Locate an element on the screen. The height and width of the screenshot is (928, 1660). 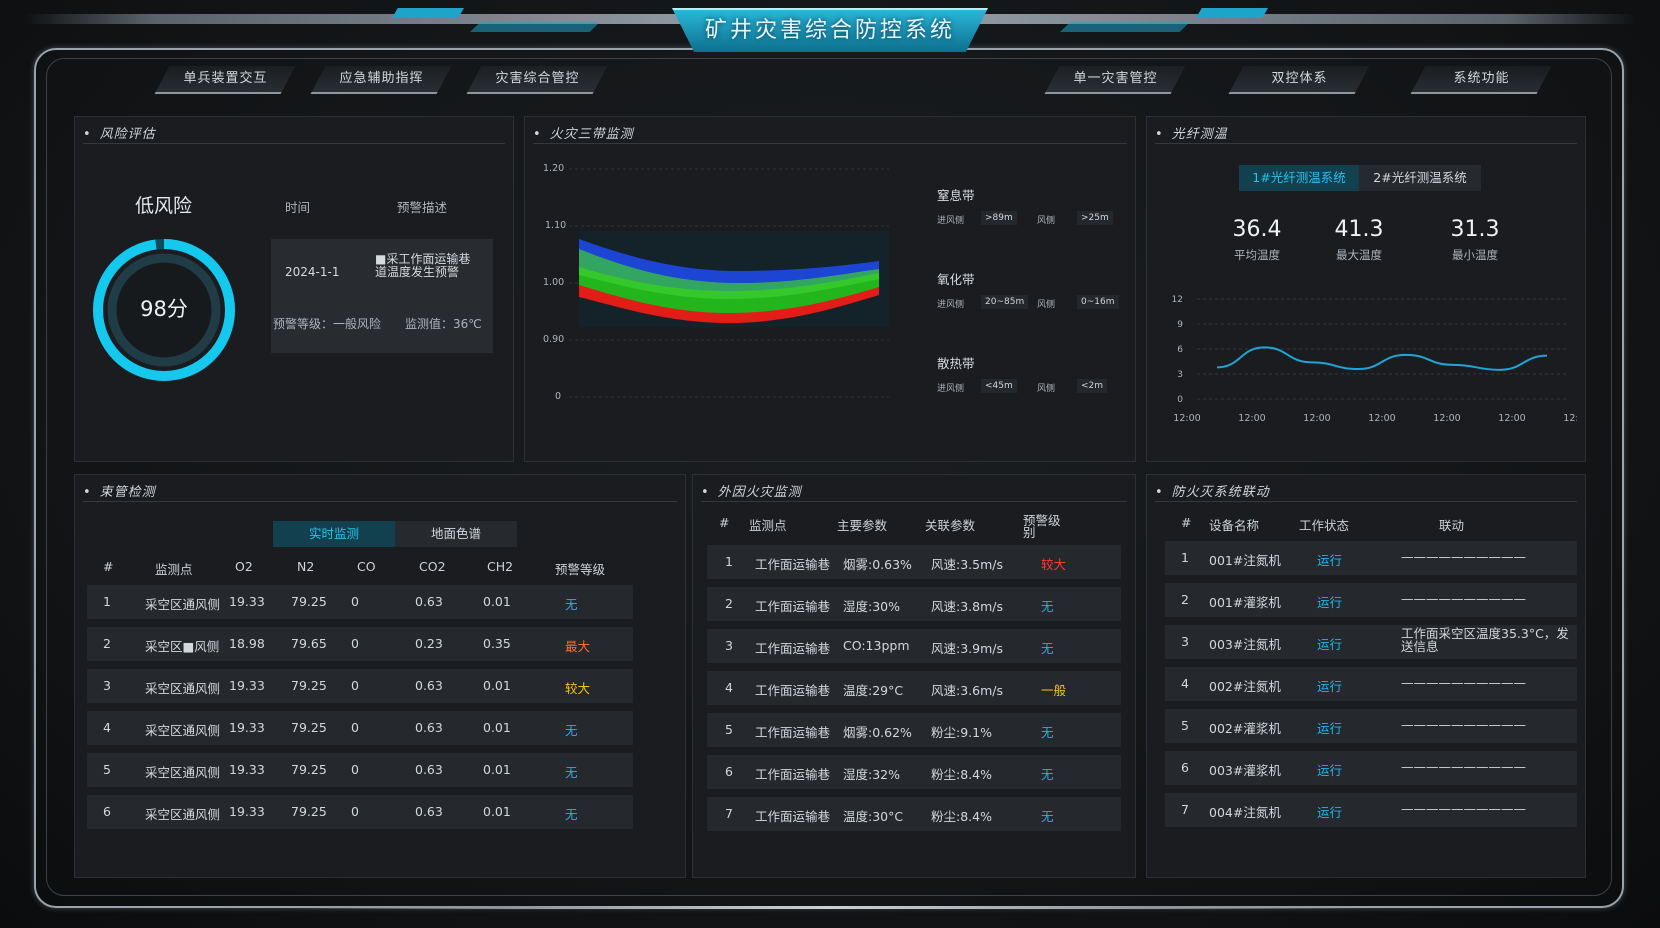
table-row: 1 工作面运输巷 烟雾:0.63% 风速:3.5m/s 较大 is located at coordinates (914, 562).